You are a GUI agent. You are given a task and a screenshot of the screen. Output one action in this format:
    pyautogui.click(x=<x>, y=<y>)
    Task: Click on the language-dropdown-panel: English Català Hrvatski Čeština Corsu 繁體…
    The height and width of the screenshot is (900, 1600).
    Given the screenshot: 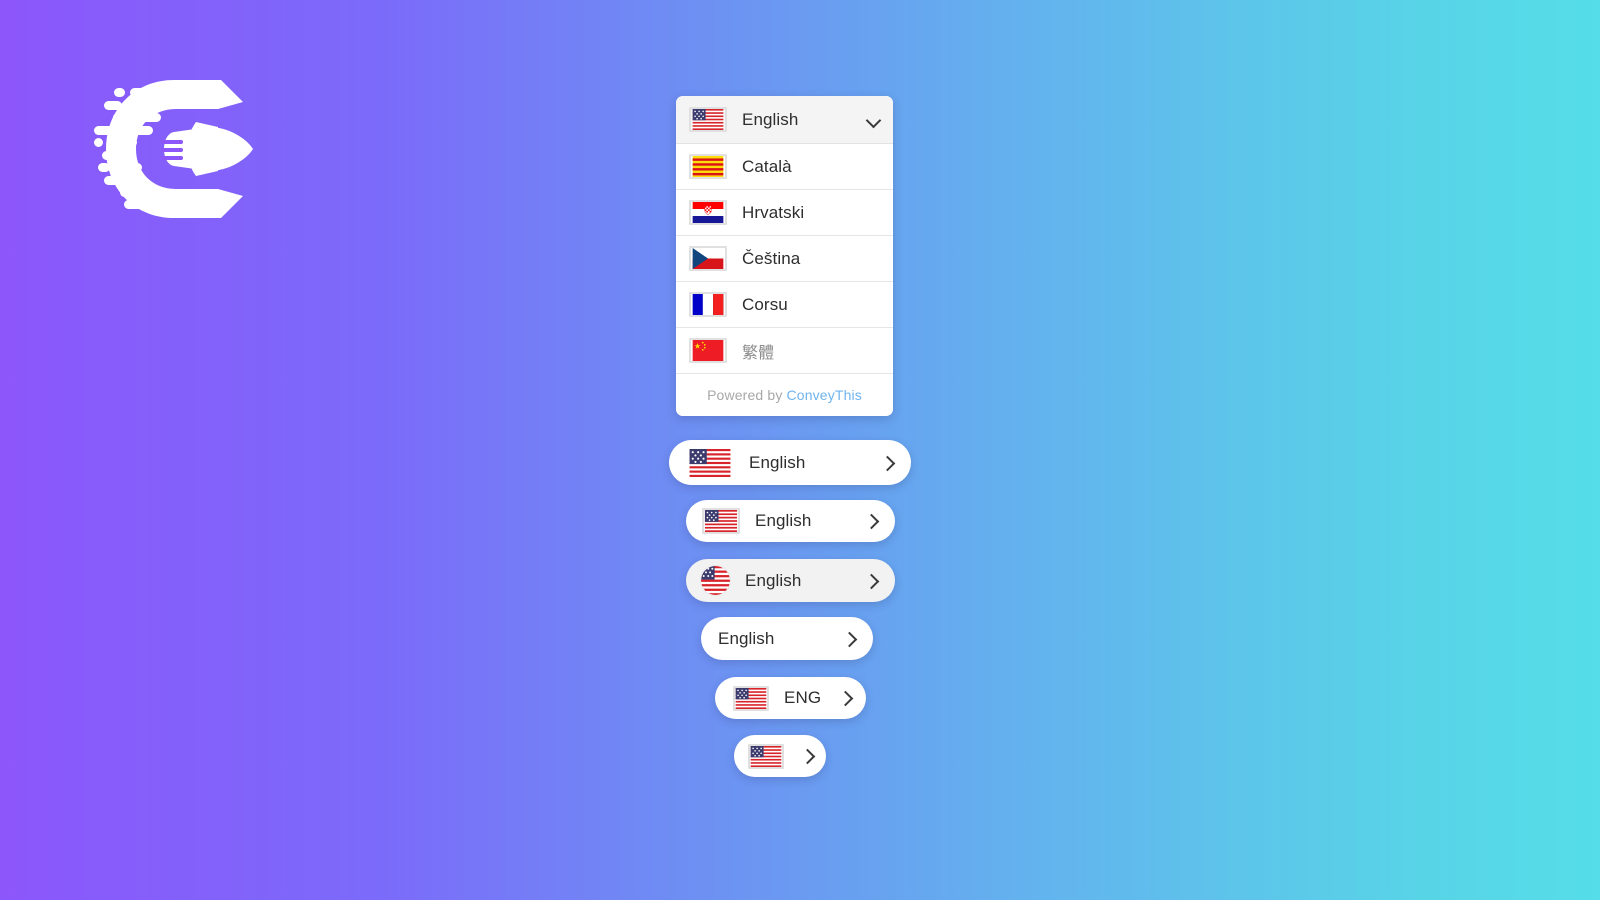 What is the action you would take?
    pyautogui.click(x=784, y=256)
    